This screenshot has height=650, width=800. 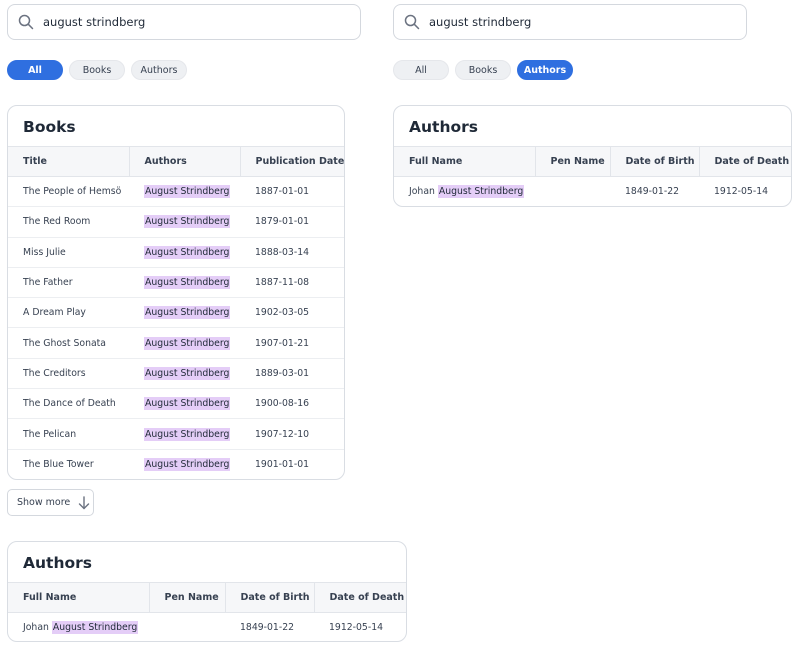 What do you see at coordinates (35, 70) in the screenshot?
I see `left-tab-all: All` at bounding box center [35, 70].